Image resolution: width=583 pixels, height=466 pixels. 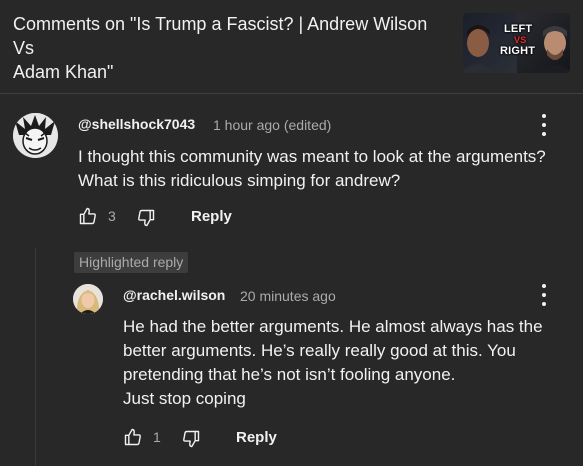 What do you see at coordinates (520, 40) in the screenshot?
I see `thumbnail-label-vs: VS` at bounding box center [520, 40].